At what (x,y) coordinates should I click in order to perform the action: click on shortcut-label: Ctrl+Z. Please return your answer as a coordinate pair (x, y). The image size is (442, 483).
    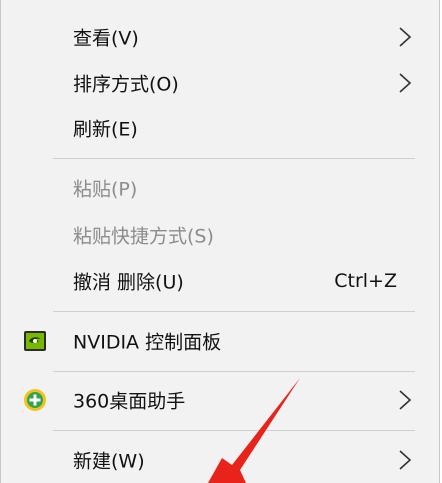
    Looking at the image, I should click on (365, 281).